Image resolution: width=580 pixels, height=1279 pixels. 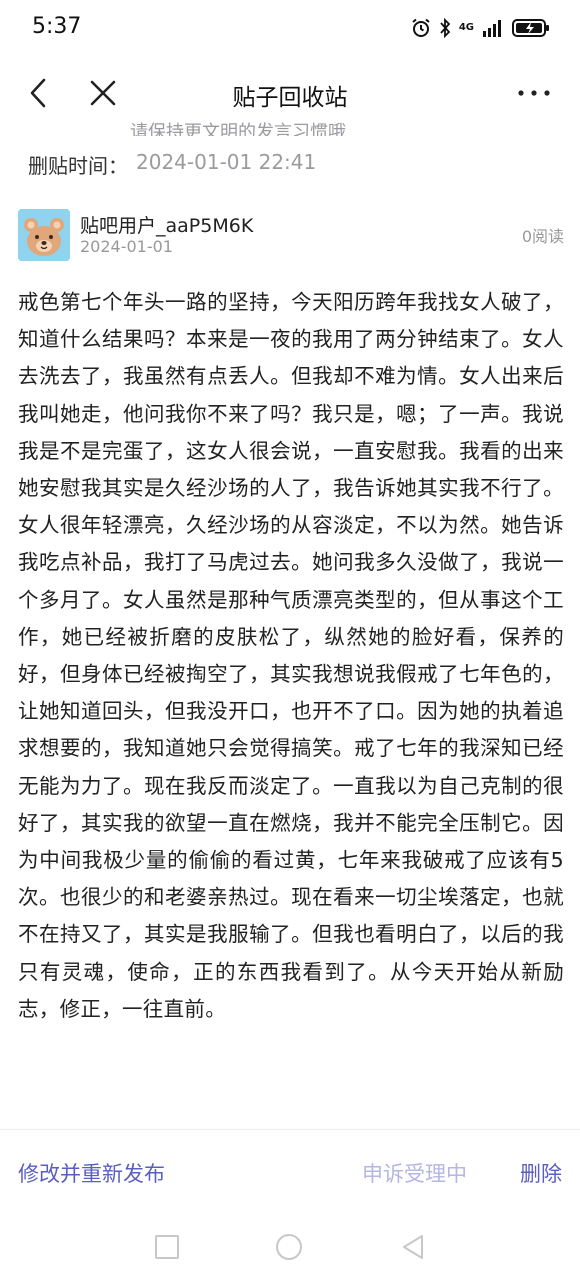 I want to click on divider, so click(x=290, y=1129).